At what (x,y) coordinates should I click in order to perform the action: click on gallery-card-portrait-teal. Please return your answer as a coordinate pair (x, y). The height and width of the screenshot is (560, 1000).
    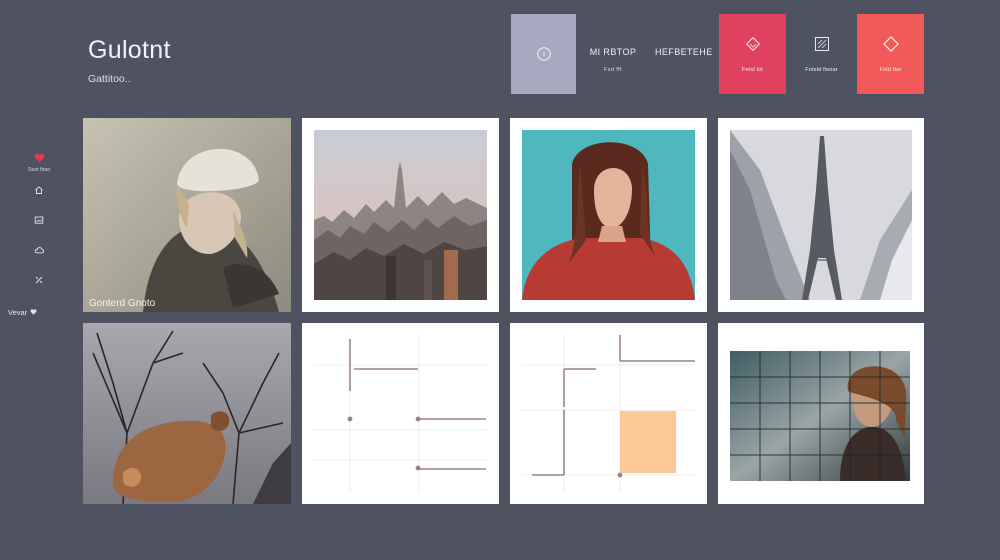
    Looking at the image, I should click on (608, 215).